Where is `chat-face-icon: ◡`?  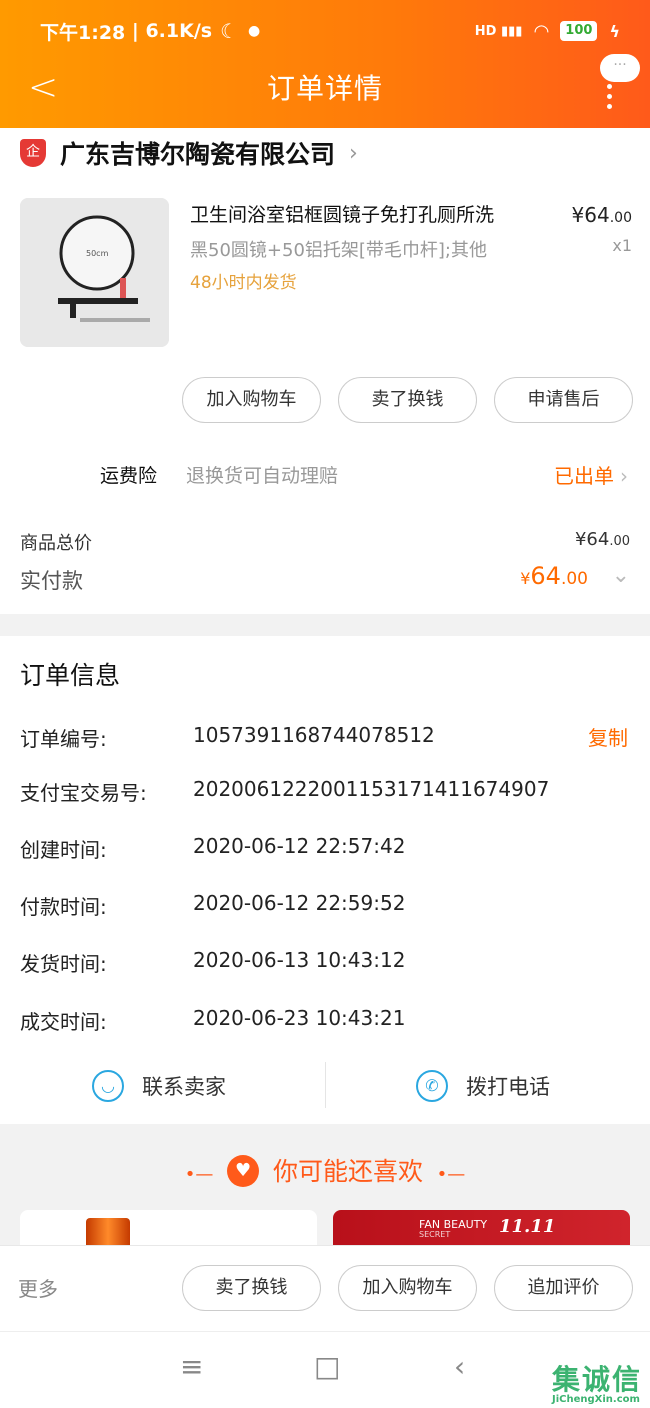
chat-face-icon: ◡ is located at coordinates (108, 1086).